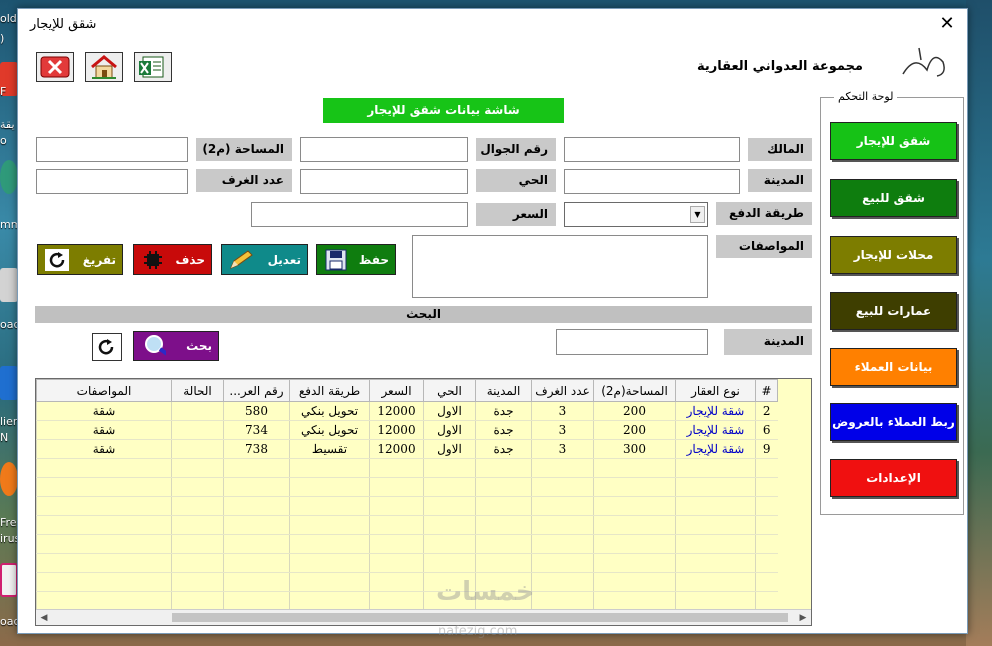  What do you see at coordinates (779, 66) in the screenshot?
I see `company-name: مجموعة العدواني العقارية` at bounding box center [779, 66].